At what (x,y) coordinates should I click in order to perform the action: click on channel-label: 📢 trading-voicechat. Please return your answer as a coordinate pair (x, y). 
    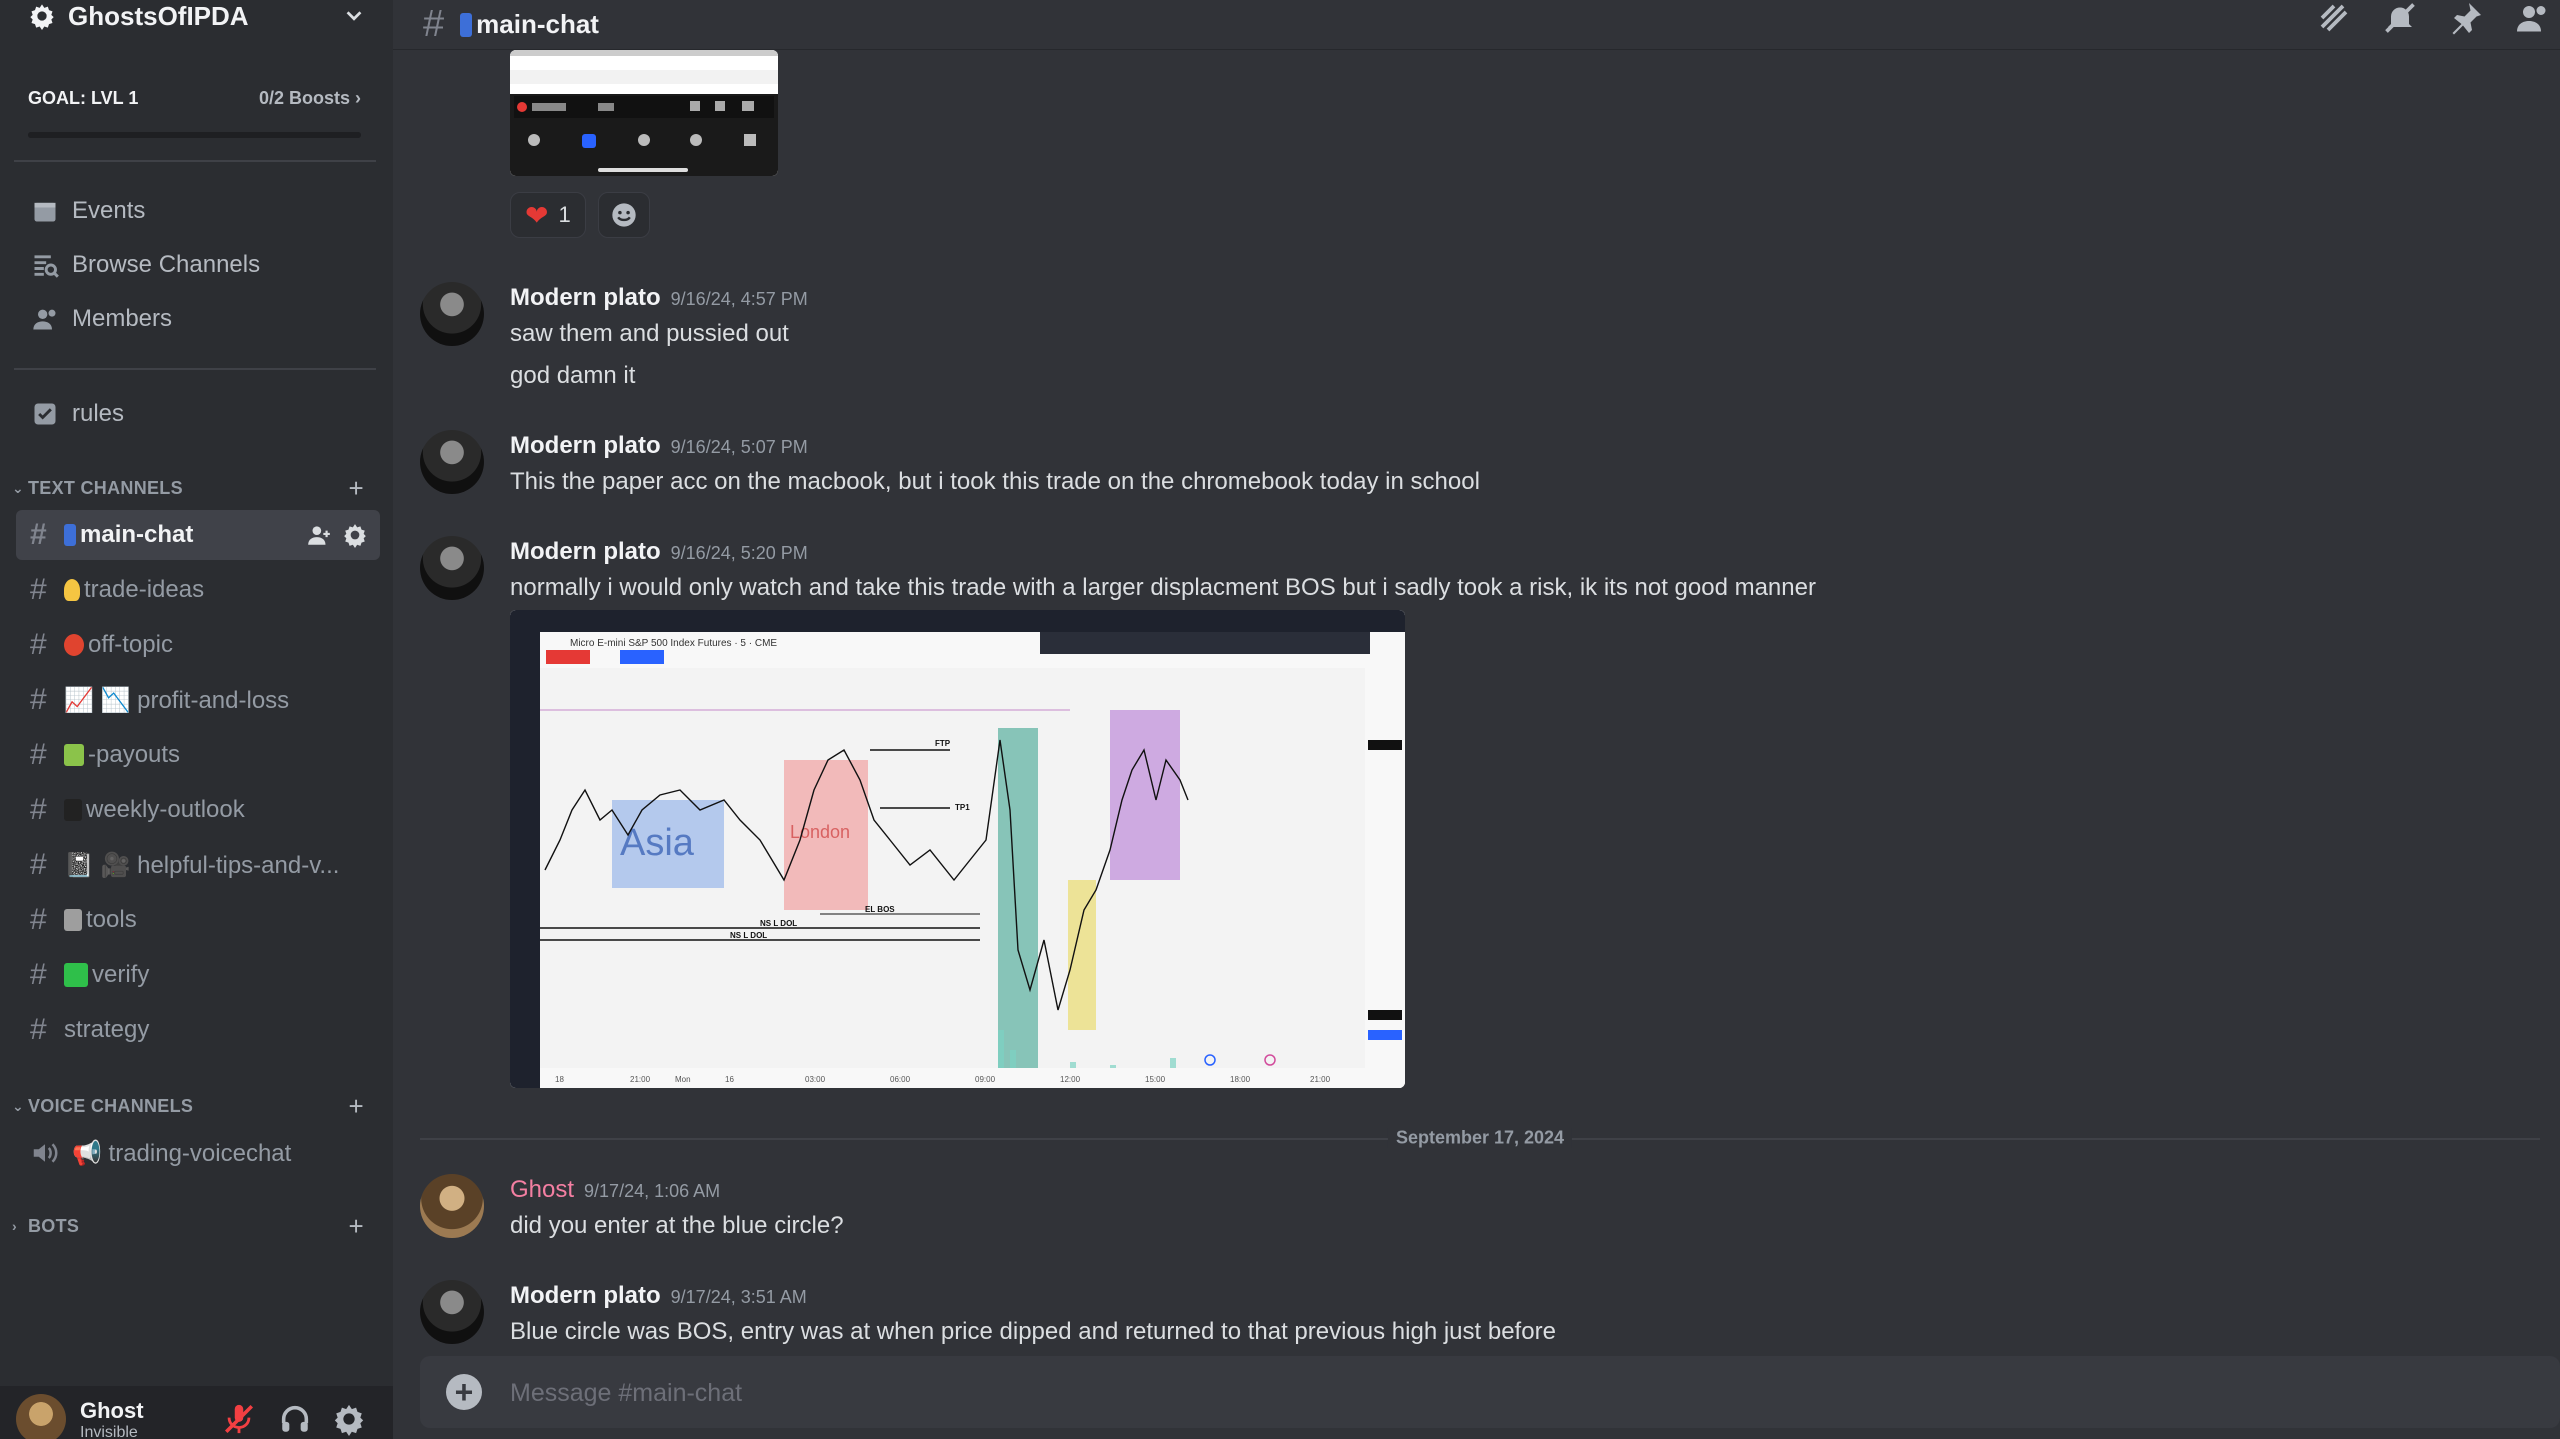
    Looking at the image, I should click on (182, 1153).